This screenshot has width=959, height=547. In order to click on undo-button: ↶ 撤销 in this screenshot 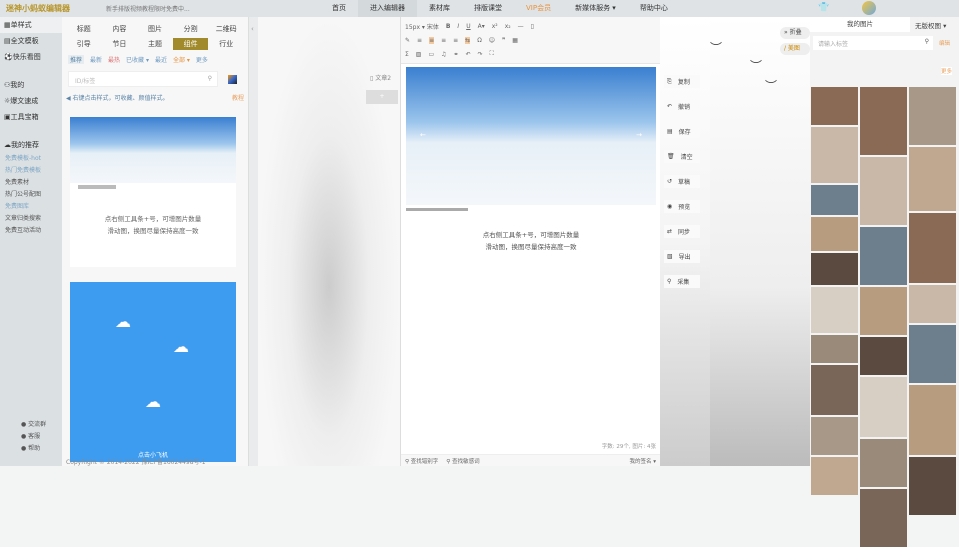, I will do `click(682, 106)`.